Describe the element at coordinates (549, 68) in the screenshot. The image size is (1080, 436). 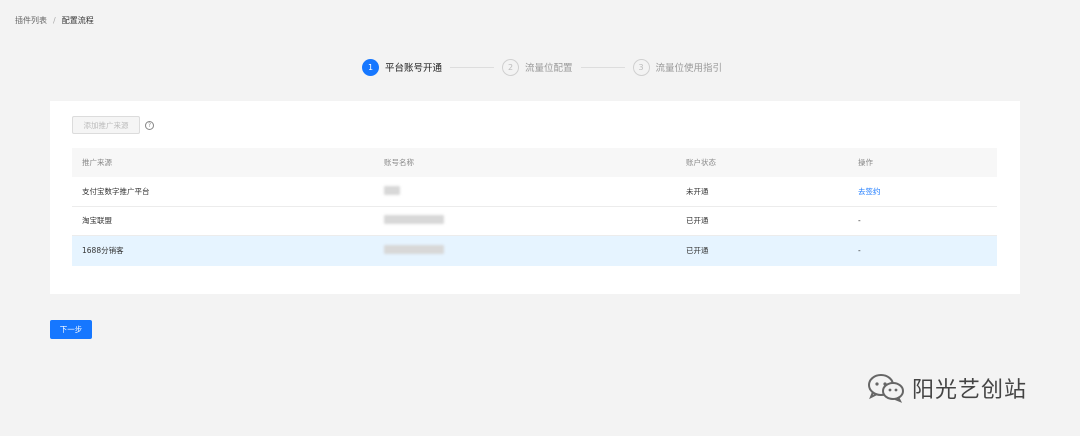
I see `step-2-label: 流量位配置` at that location.